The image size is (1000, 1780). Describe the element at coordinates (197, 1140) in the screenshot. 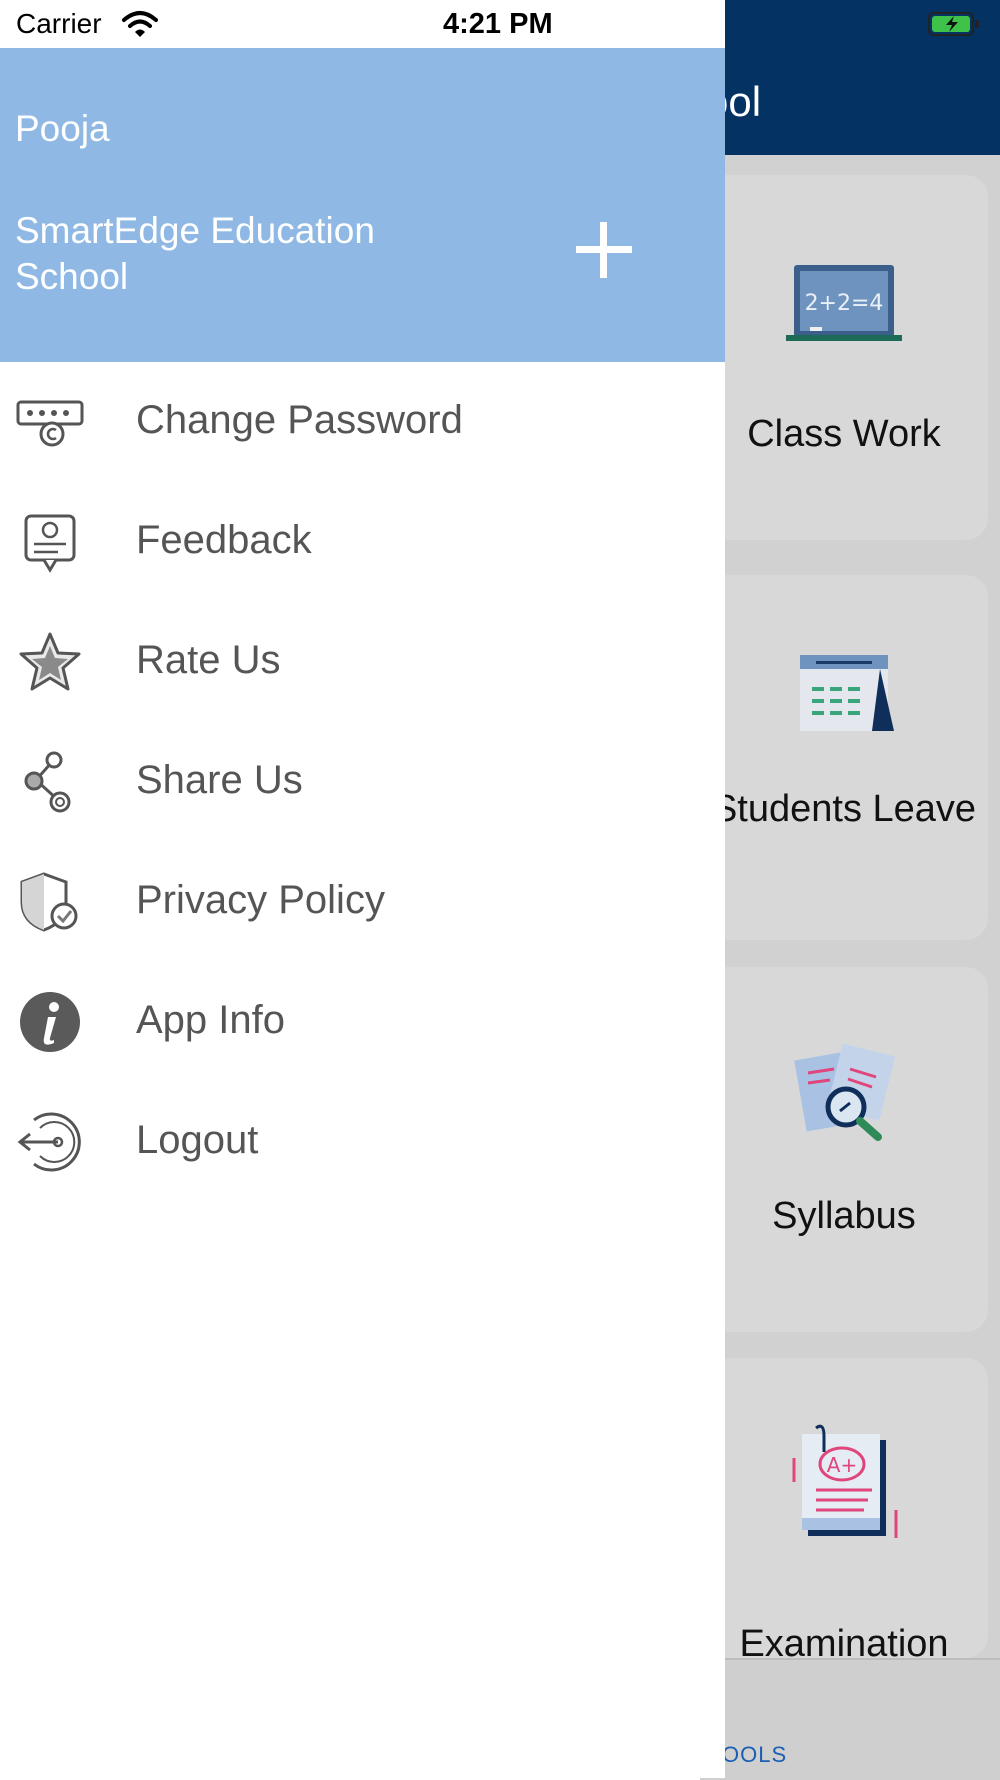

I see `menu-label-logout: Logout` at that location.